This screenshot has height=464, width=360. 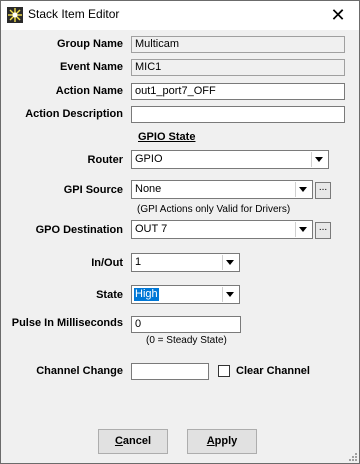 What do you see at coordinates (226, 441) in the screenshot?
I see `apply-label-rest: pply` at bounding box center [226, 441].